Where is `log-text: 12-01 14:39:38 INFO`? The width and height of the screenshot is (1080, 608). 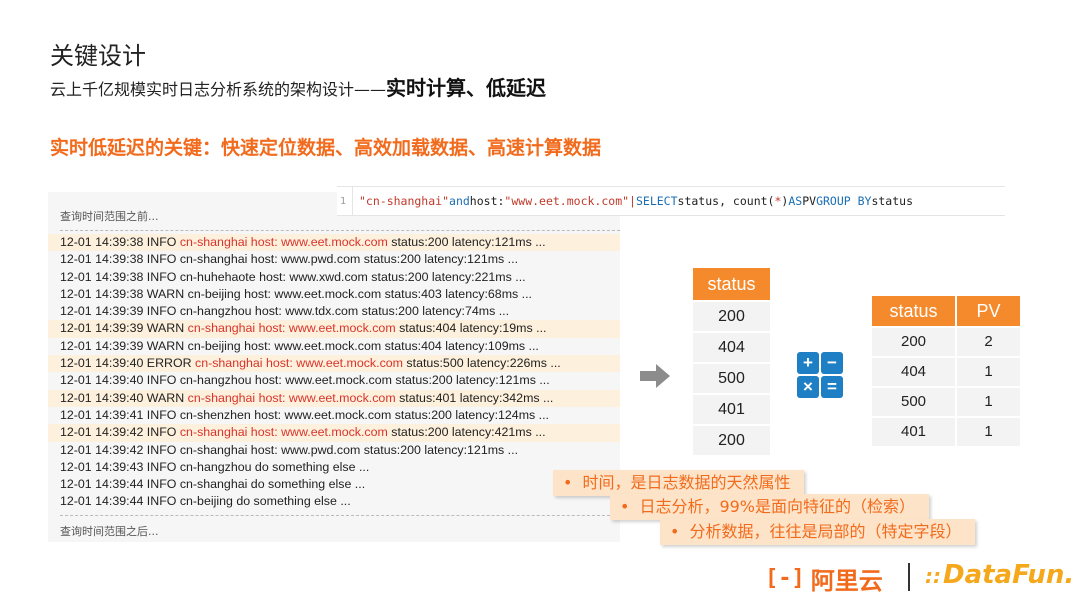 log-text: 12-01 14:39:38 INFO is located at coordinates (120, 242).